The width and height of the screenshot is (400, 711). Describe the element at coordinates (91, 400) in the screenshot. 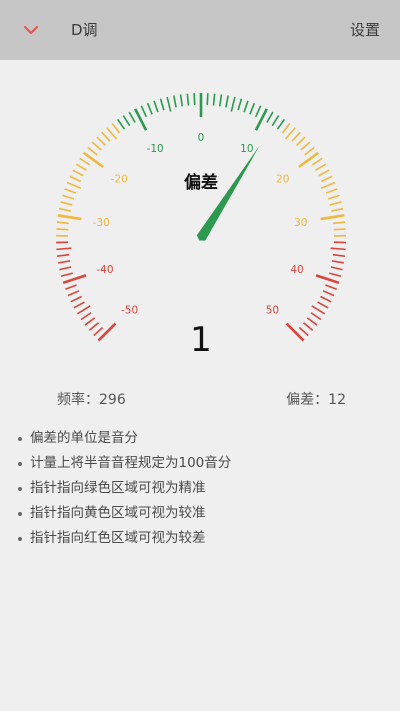

I see `frequency-readout: 频率：296` at that location.